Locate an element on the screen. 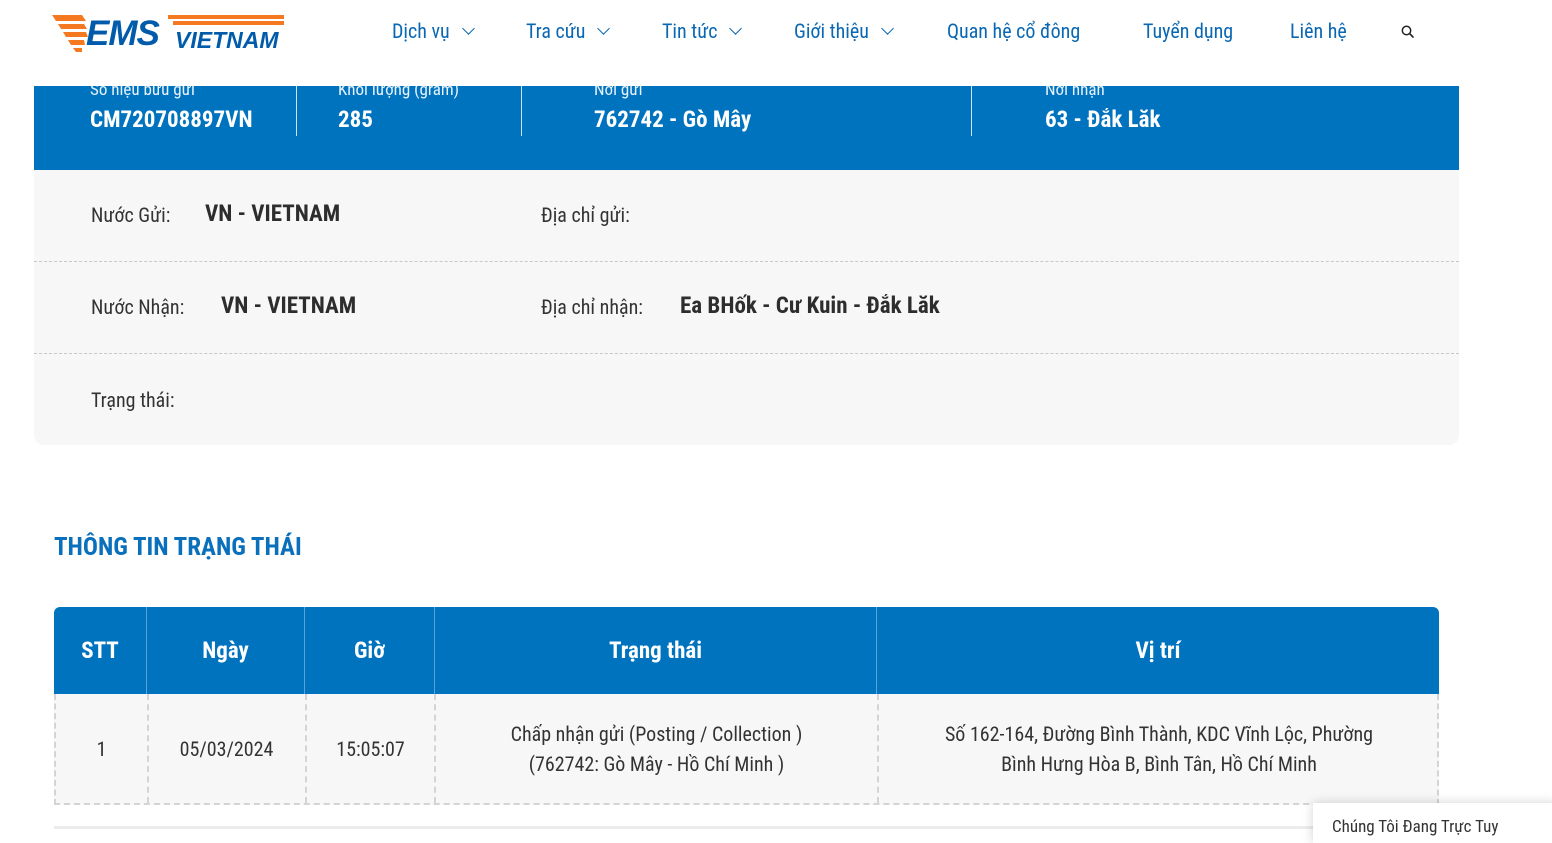 This screenshot has height=843, width=1552. nav-item-careers: Tuyển dụng is located at coordinates (1188, 31).